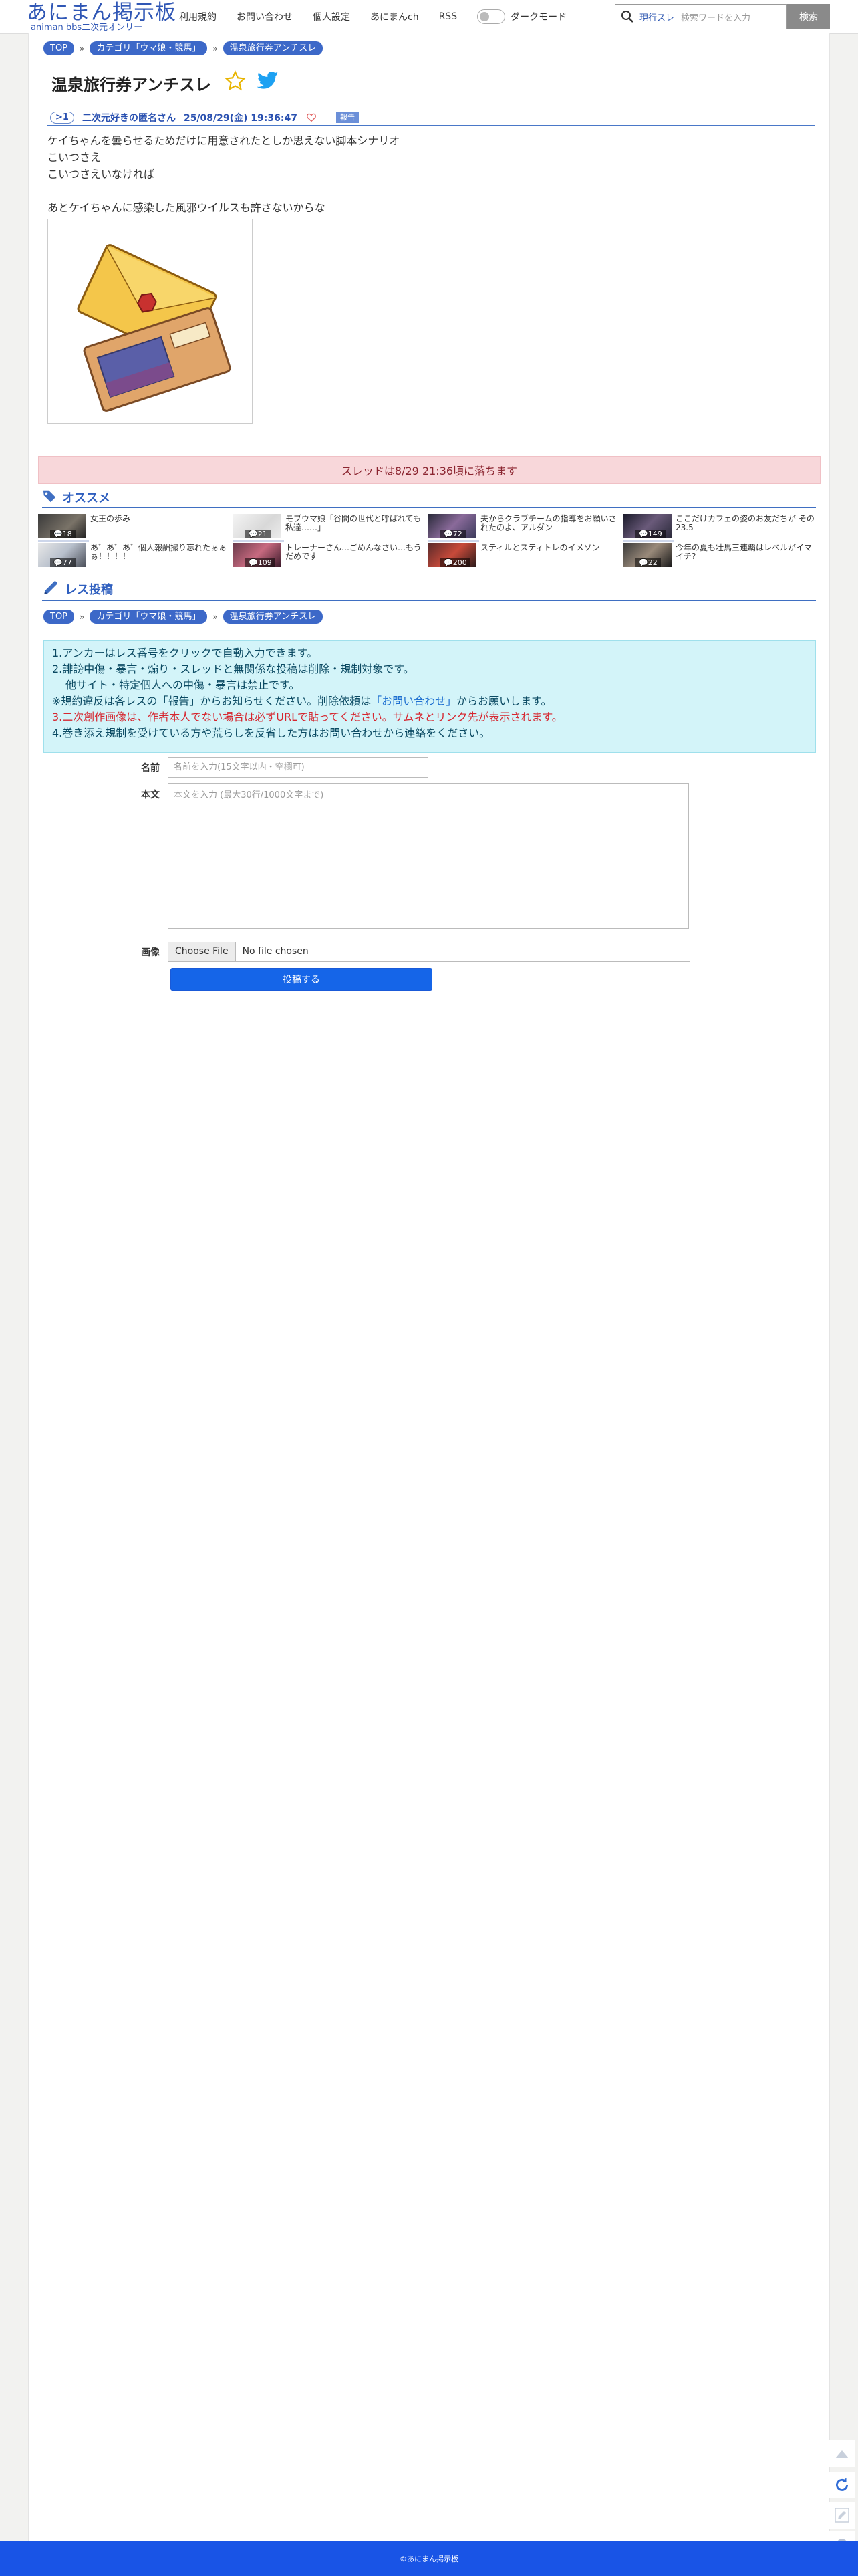 This screenshot has width=858, height=2576. Describe the element at coordinates (135, 555) in the screenshot. I see `recommend-item: 💬77 あ゛あ゛あ゛個人報酬撮り忘れたぁぁぁ！！！！` at that location.